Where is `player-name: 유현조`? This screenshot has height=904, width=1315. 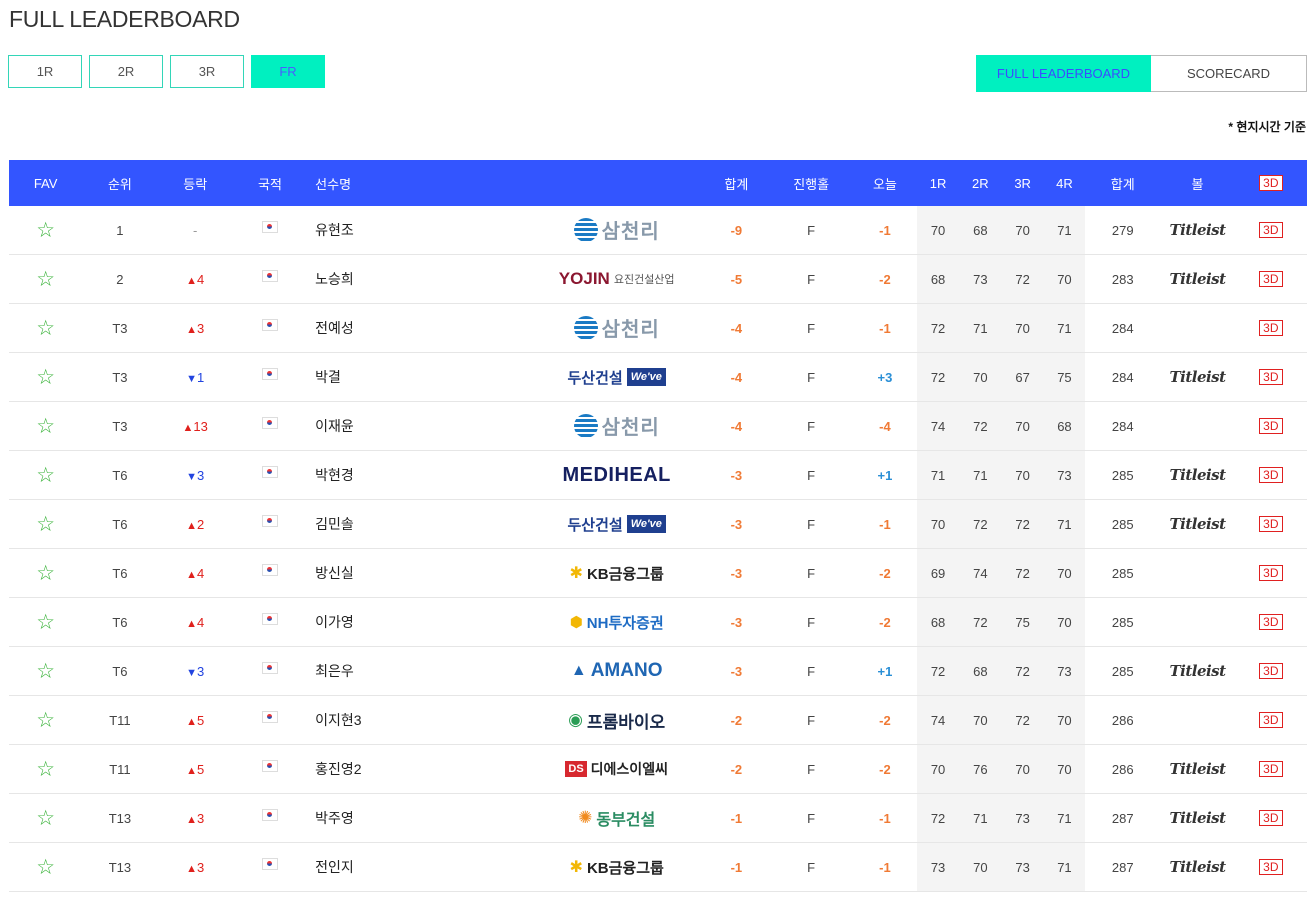
player-name: 유현조 is located at coordinates (419, 230).